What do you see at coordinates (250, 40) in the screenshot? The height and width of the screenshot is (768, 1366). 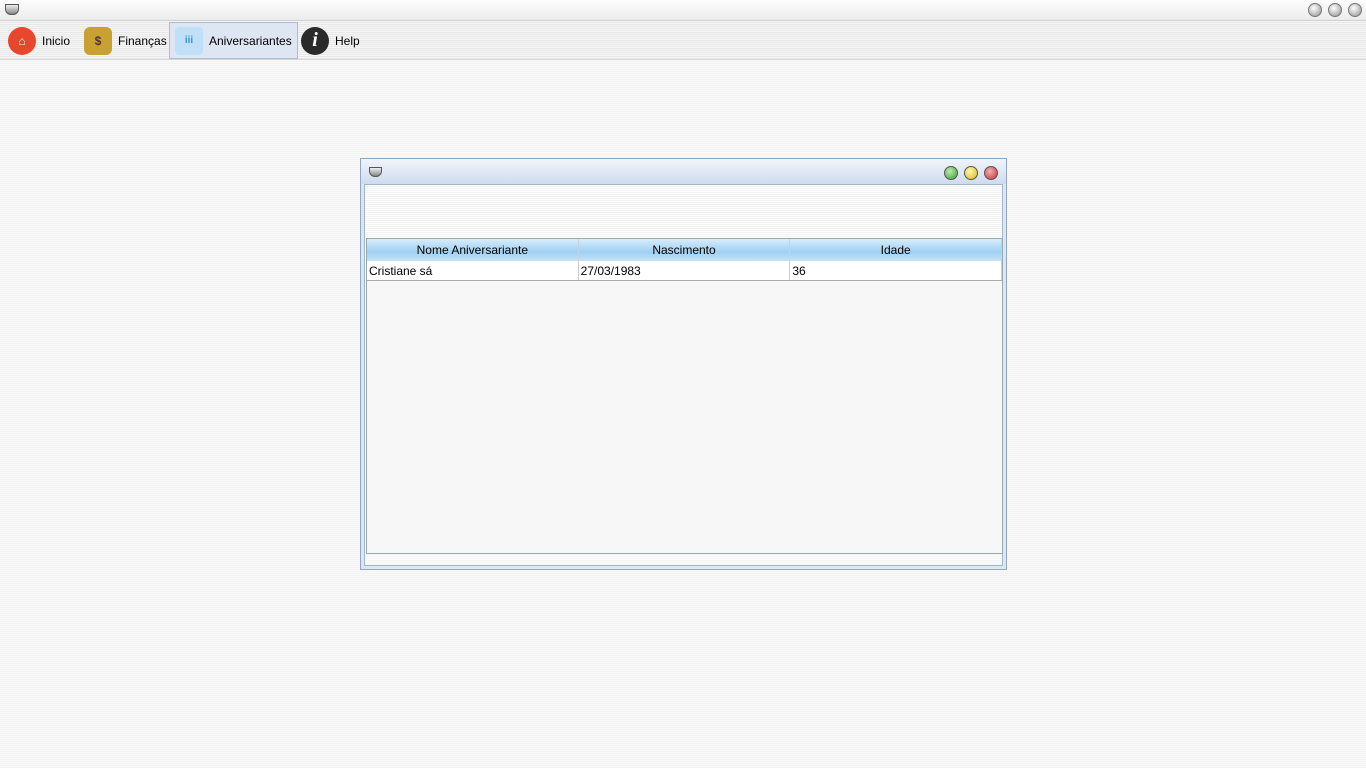 I see `toolbar-label: Aniversariantes` at bounding box center [250, 40].